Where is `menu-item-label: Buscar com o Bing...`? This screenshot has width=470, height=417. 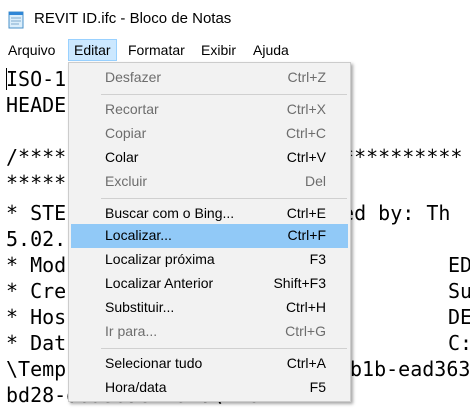 menu-item-label: Buscar com o Bing... is located at coordinates (170, 213).